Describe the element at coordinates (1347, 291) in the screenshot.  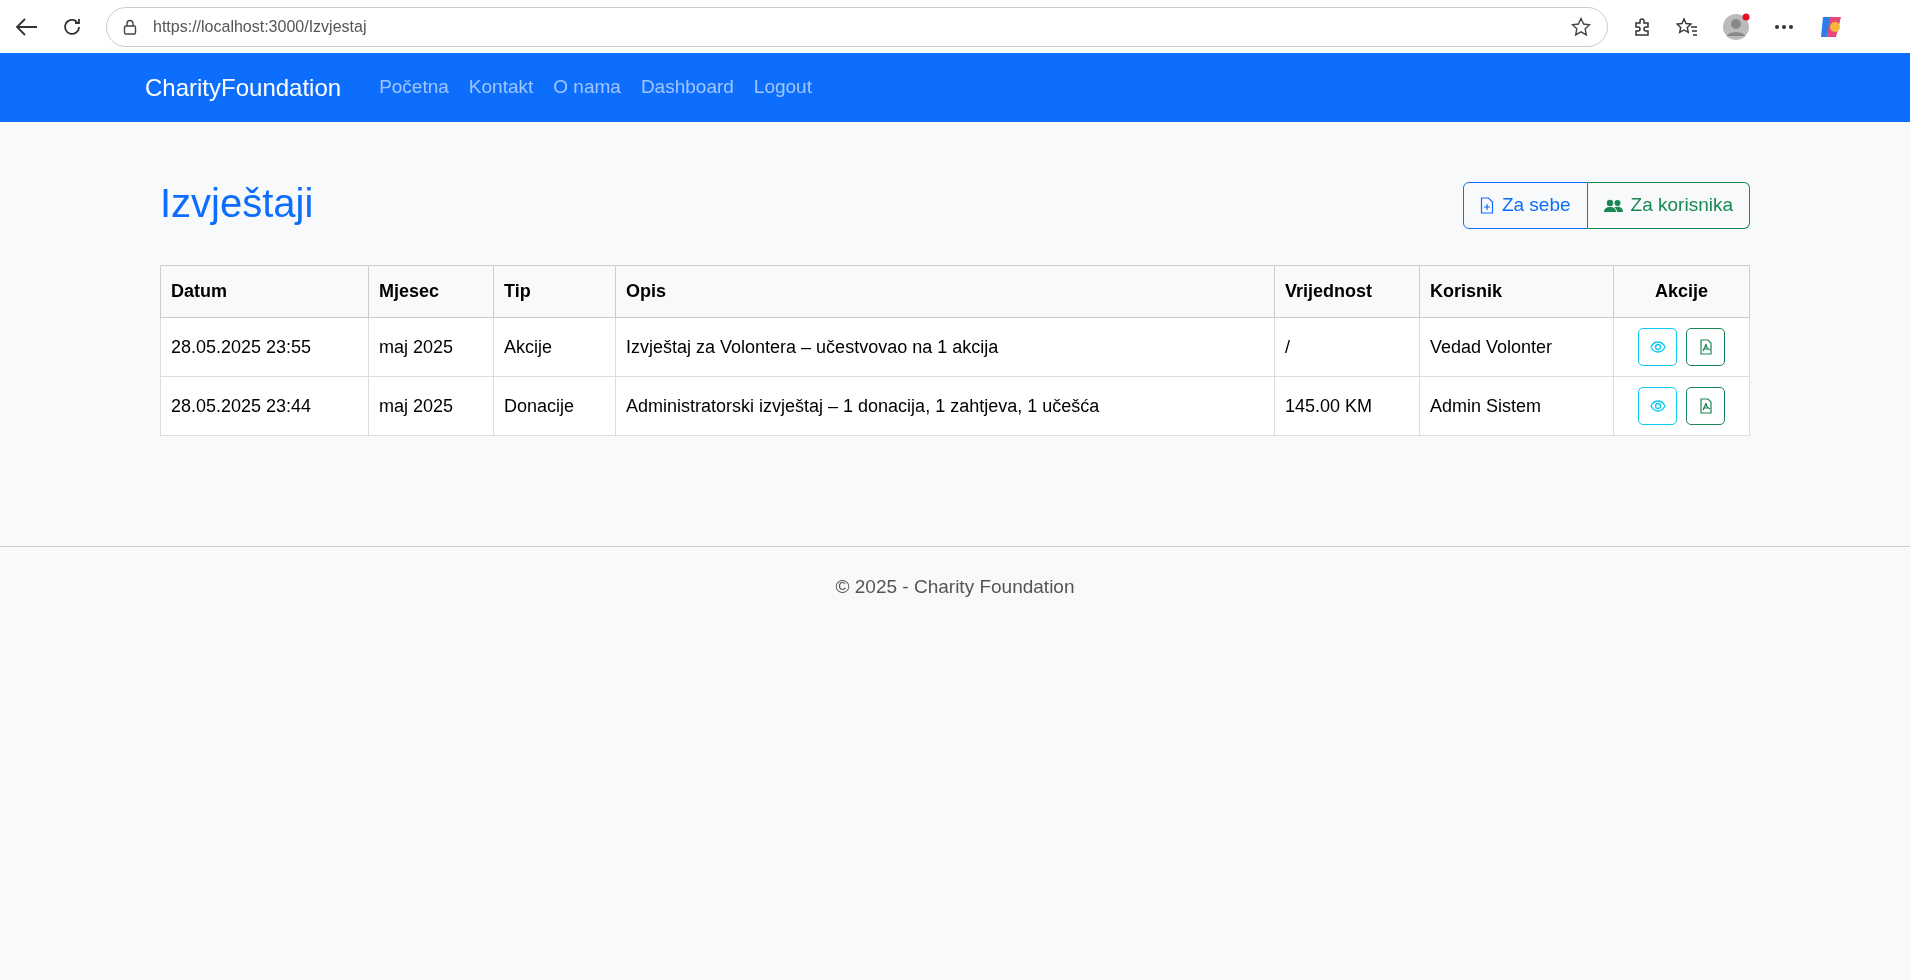
I see `column-header: Vrijednost` at that location.